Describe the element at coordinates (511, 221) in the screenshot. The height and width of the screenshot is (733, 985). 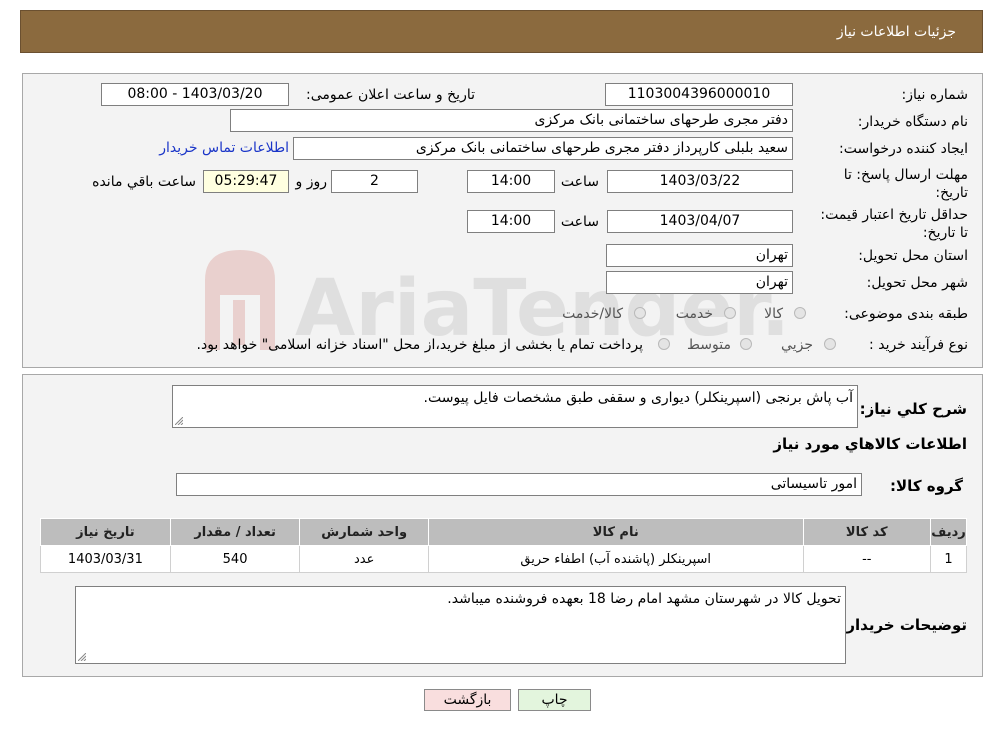
I see `validity-time-field: 14:00` at that location.